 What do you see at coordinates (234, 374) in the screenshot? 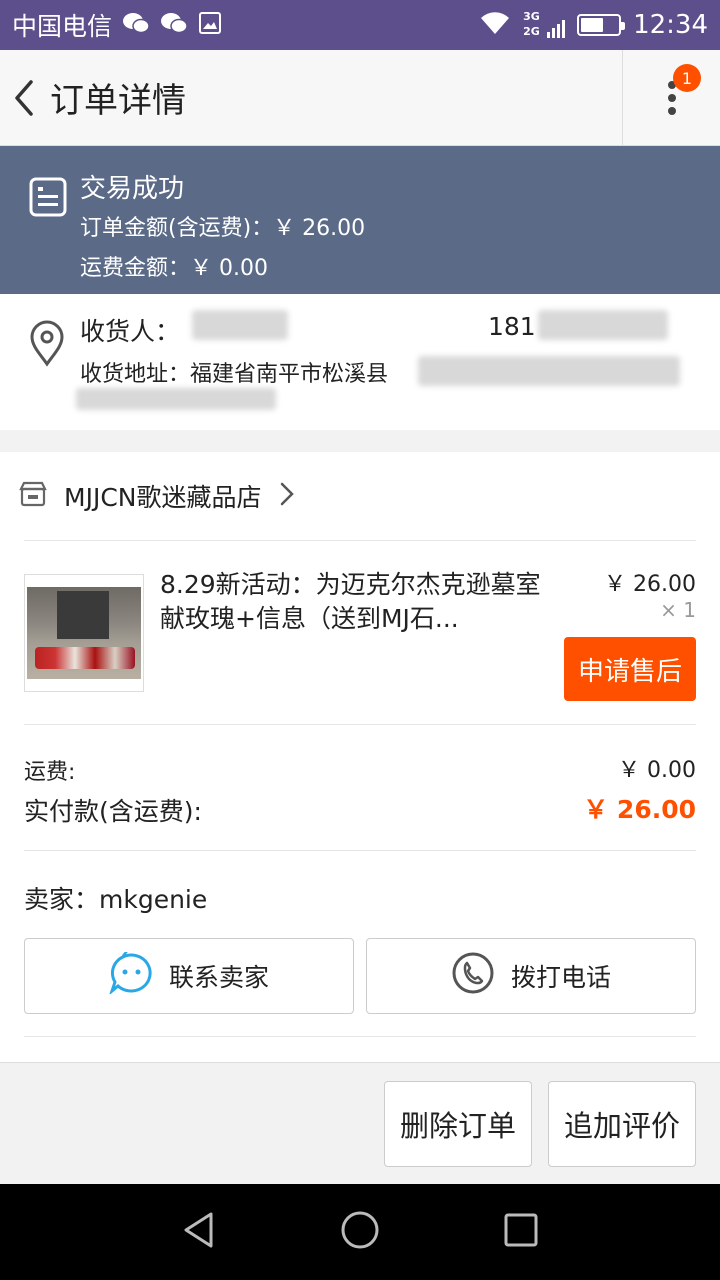
I see `address-text: 收货地址：福建省南平市松溪县` at bounding box center [234, 374].